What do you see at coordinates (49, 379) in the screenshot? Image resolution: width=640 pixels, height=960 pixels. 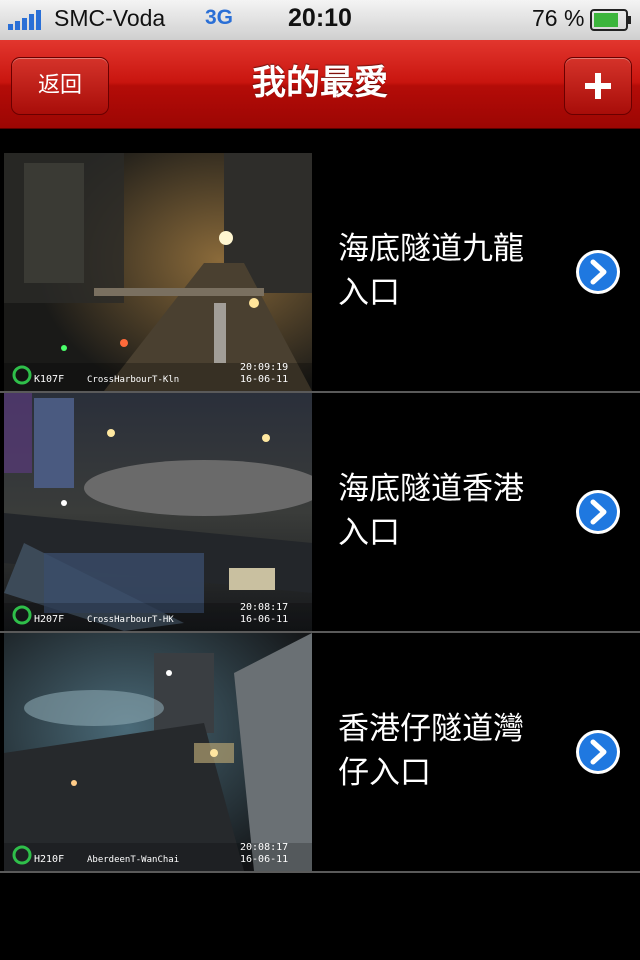 I see `camera-code: K107F` at bounding box center [49, 379].